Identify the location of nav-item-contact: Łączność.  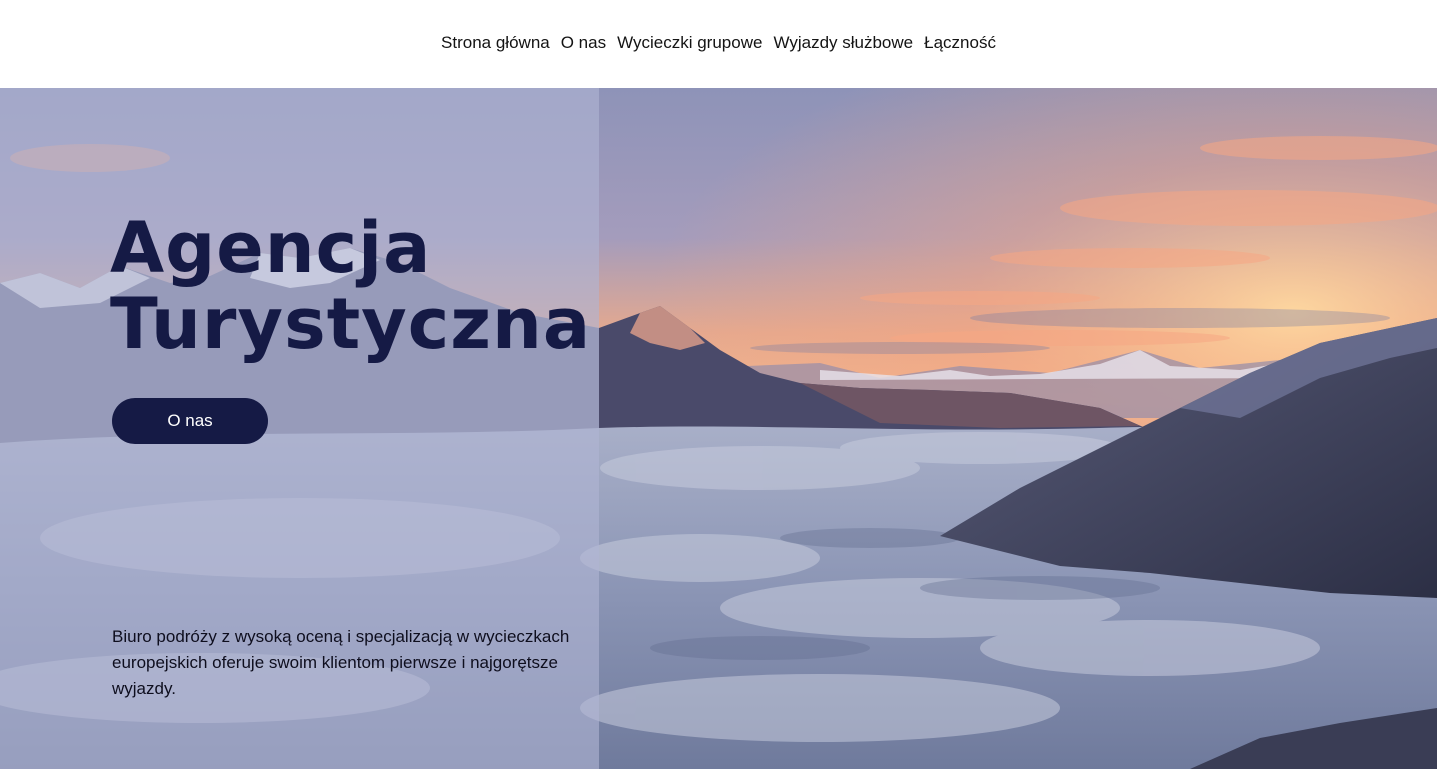
(960, 42).